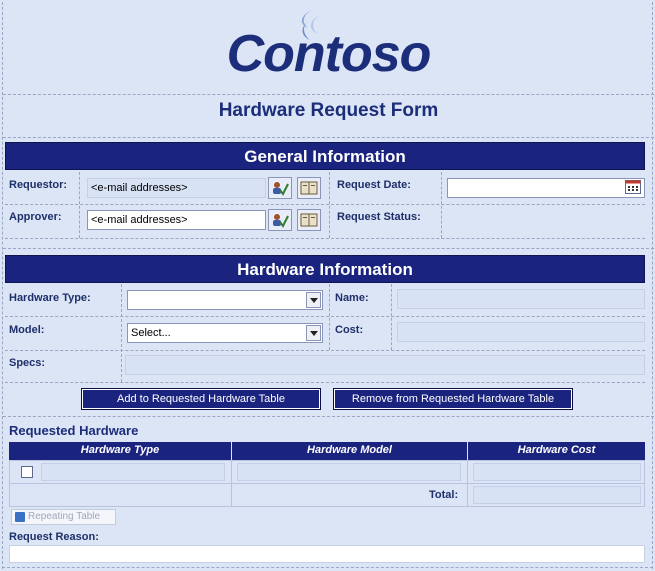 The height and width of the screenshot is (571, 655). I want to click on approver-field: <e-mail addresses>, so click(176, 220).